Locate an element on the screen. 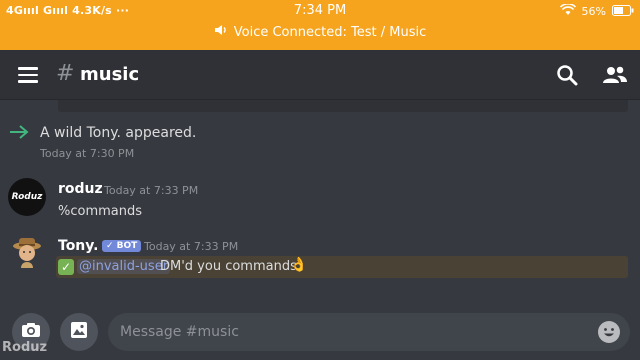 This screenshot has height=360, width=640. avatar: Roduz is located at coordinates (27, 197).